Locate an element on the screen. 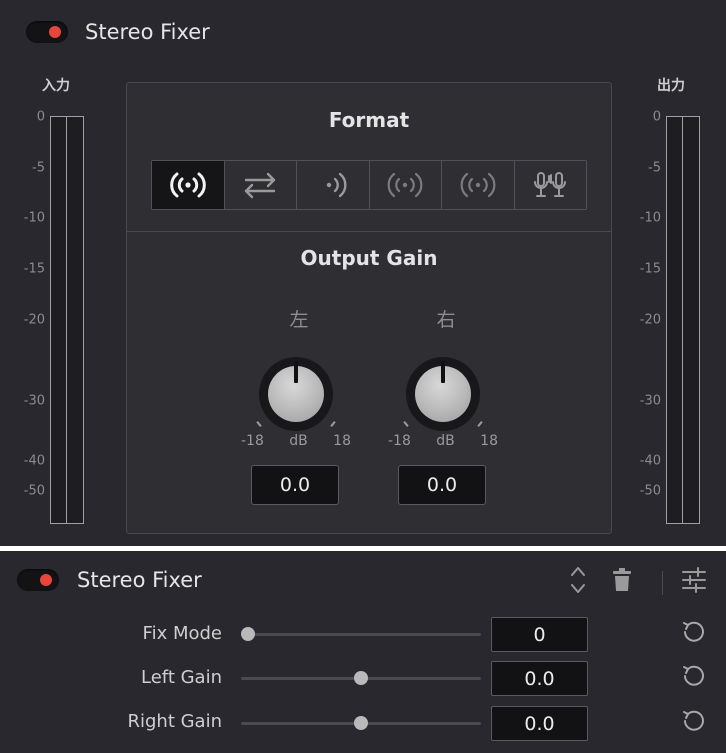 The width and height of the screenshot is (726, 753). input-meter-left-channel is located at coordinates (59, 320).